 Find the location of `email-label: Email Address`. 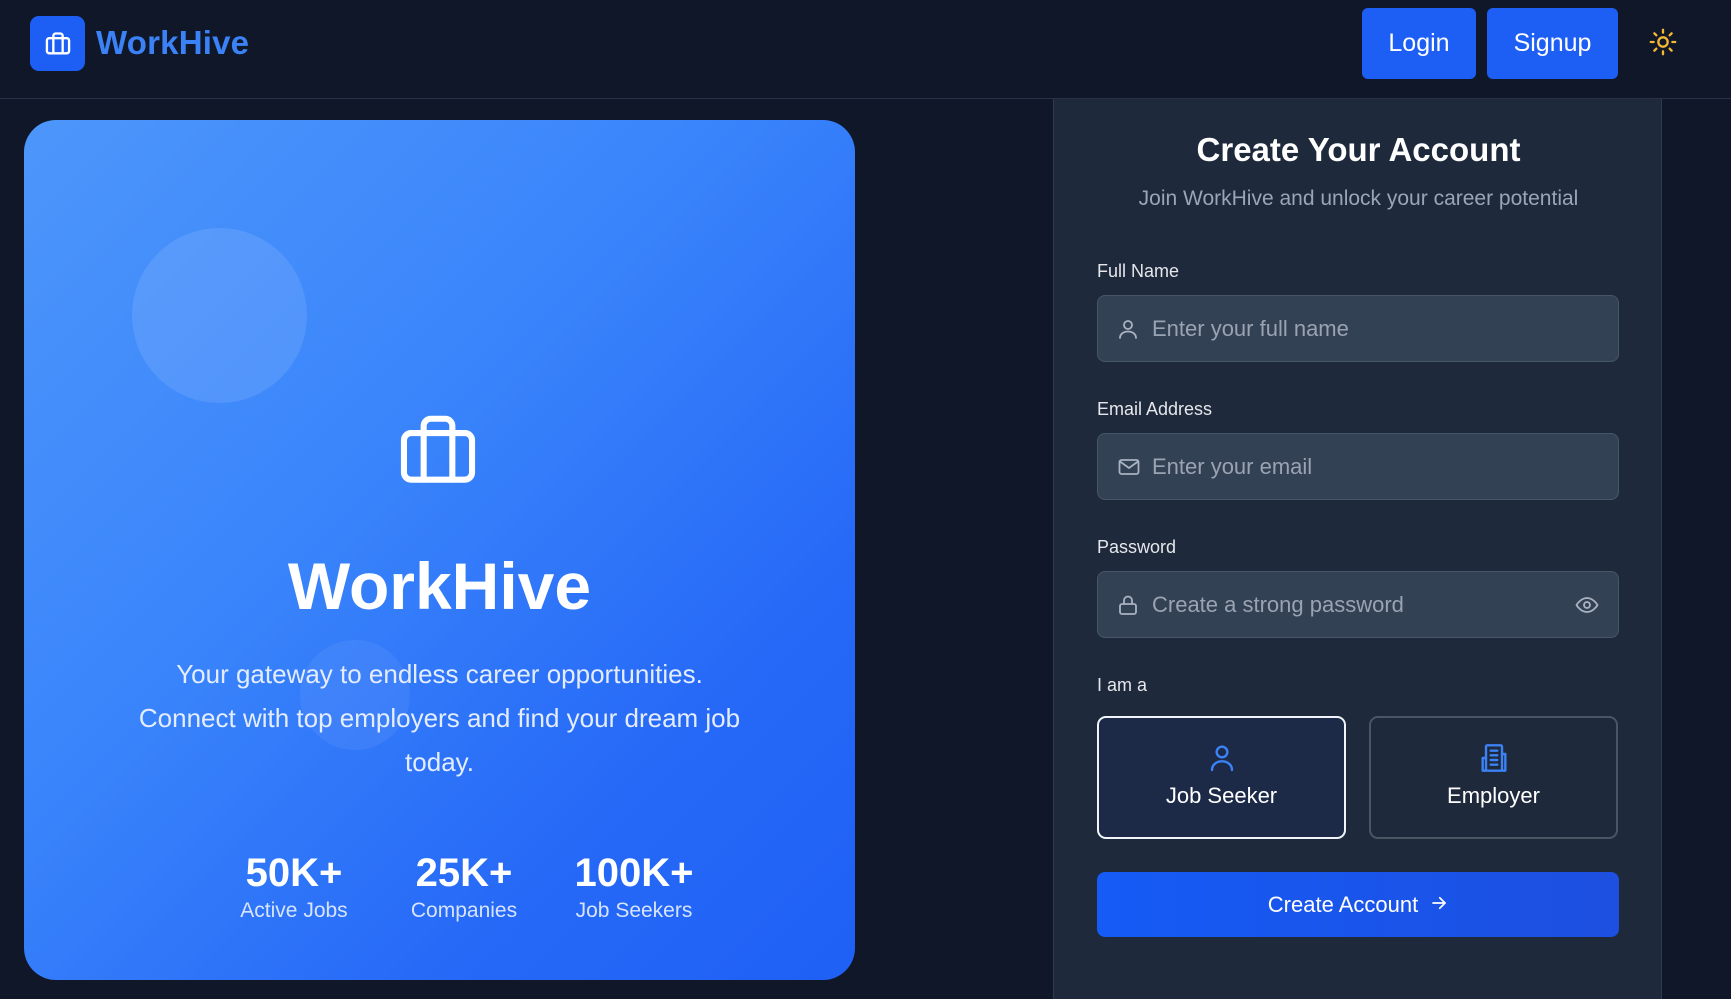

email-label: Email Address is located at coordinates (1155, 409).